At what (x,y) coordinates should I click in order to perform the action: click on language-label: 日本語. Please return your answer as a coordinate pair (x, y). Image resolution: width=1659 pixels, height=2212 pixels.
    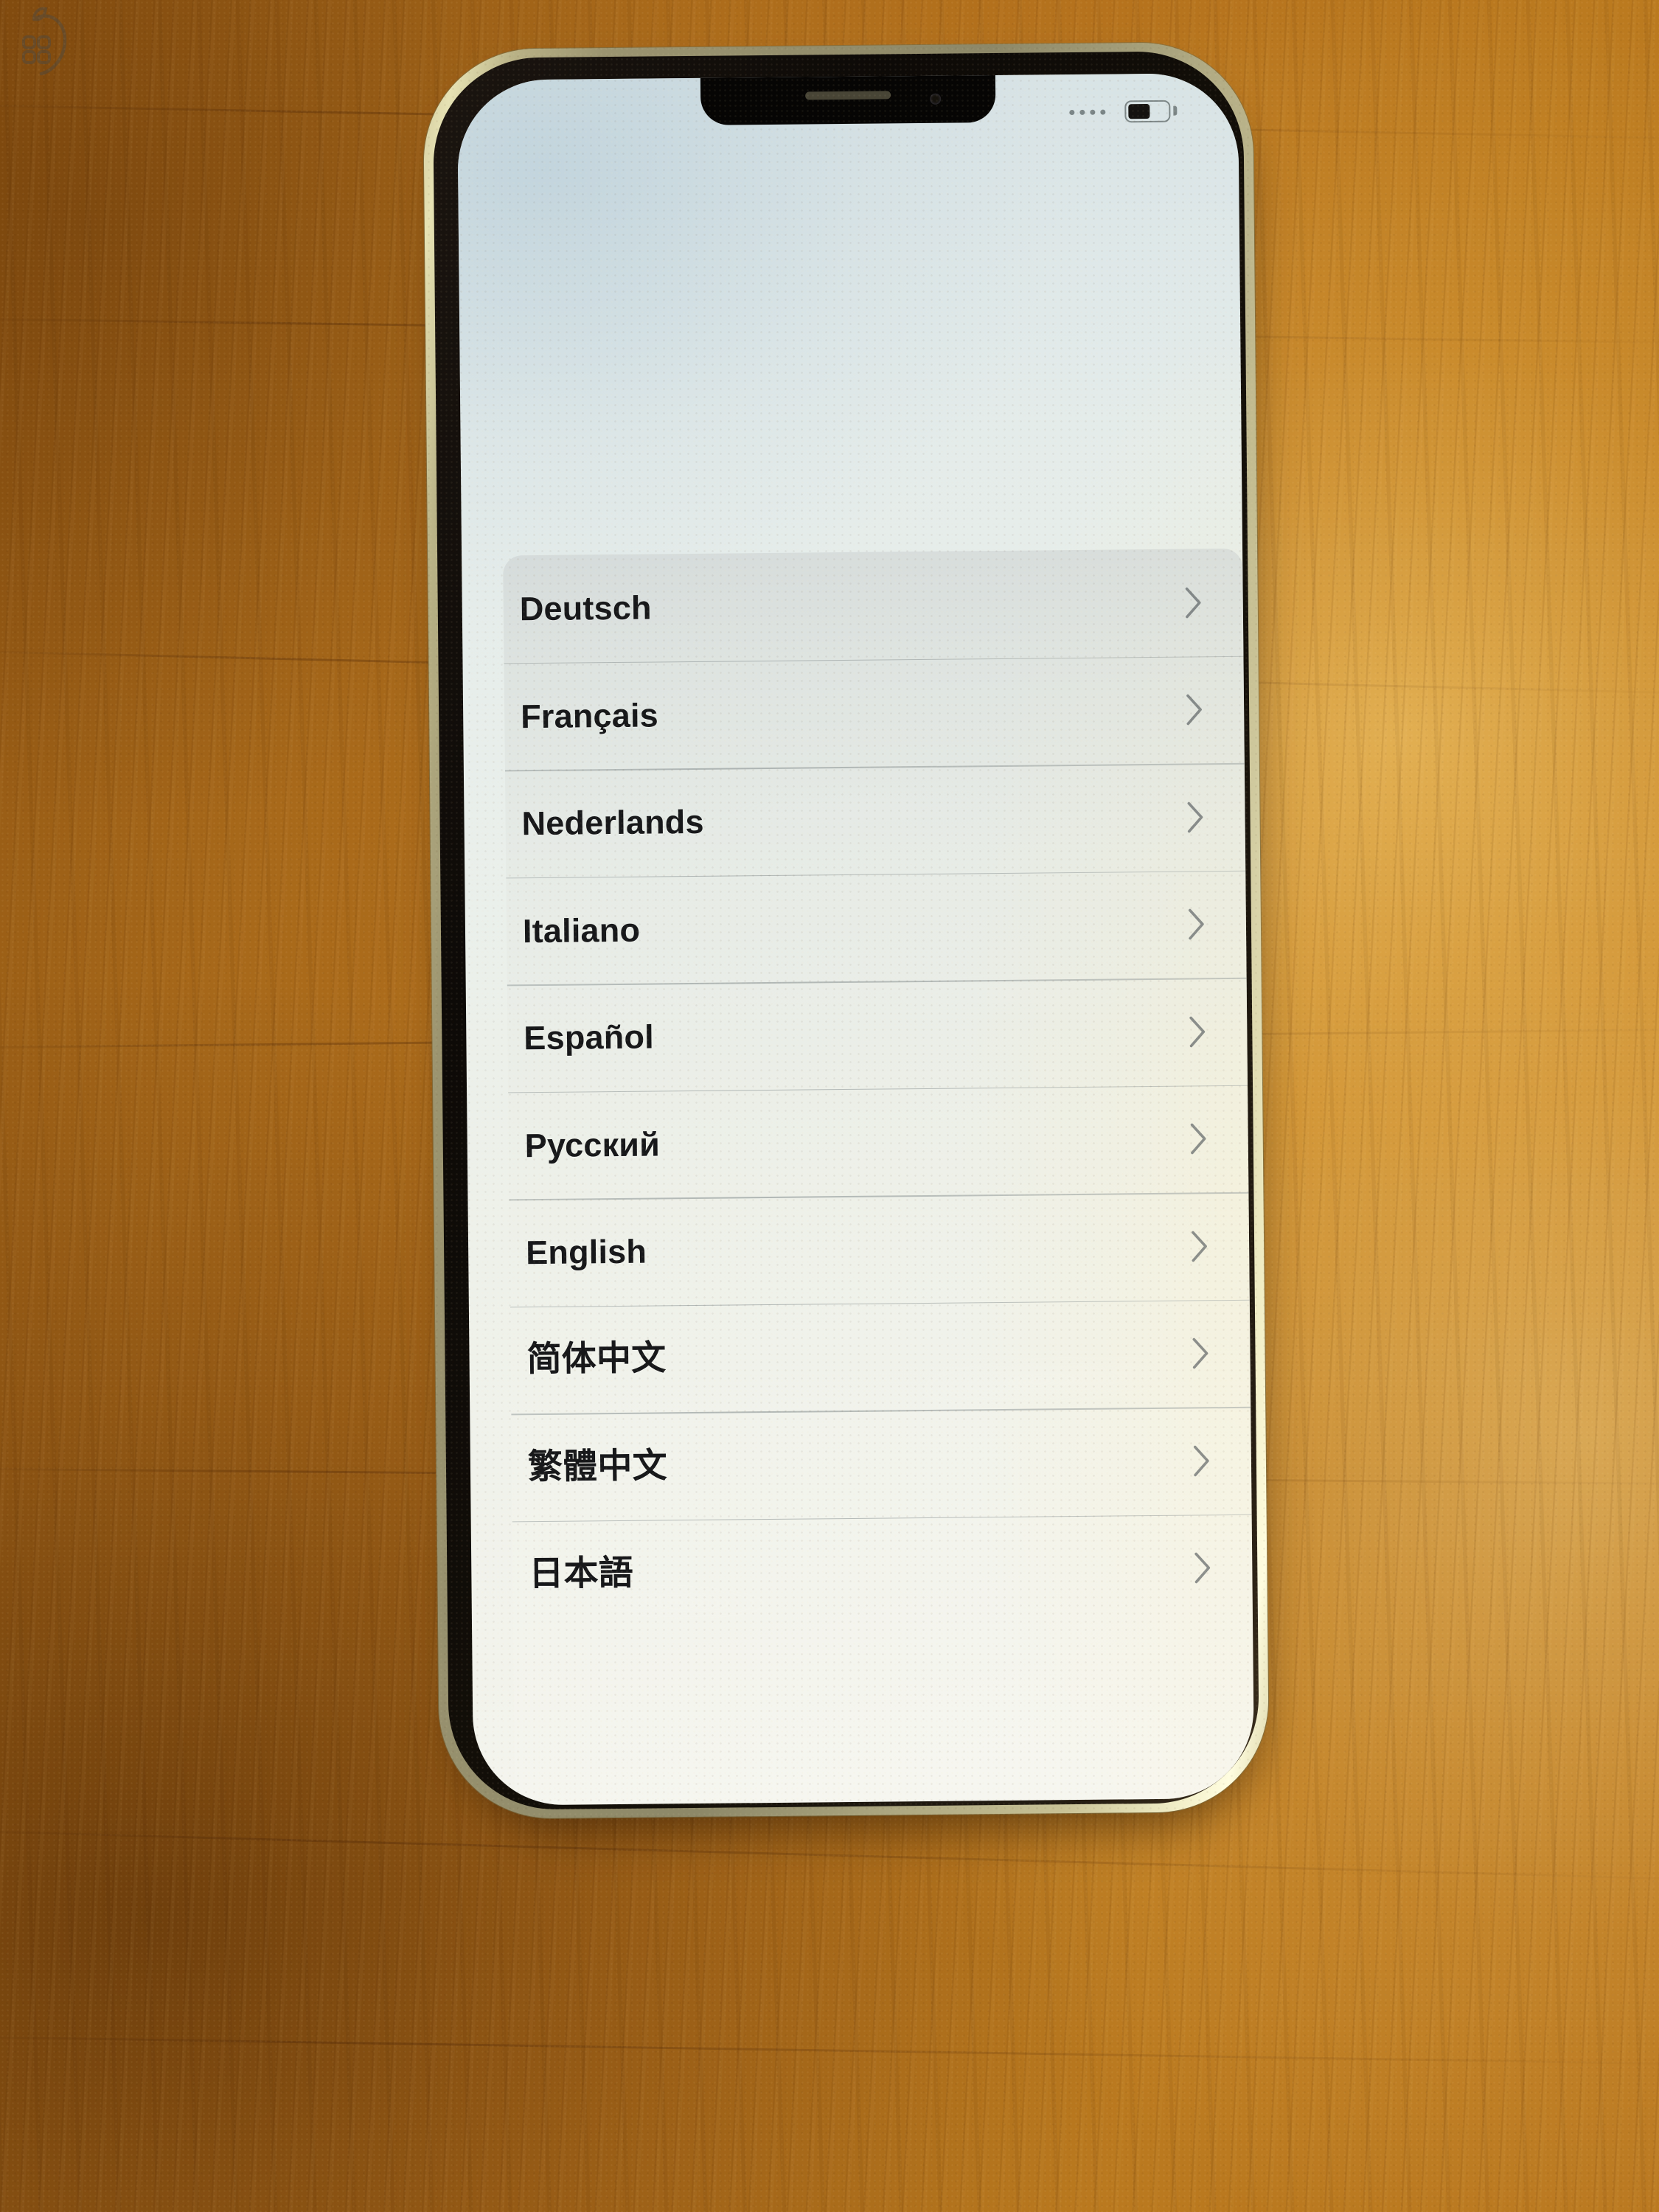
    Looking at the image, I should click on (581, 1574).